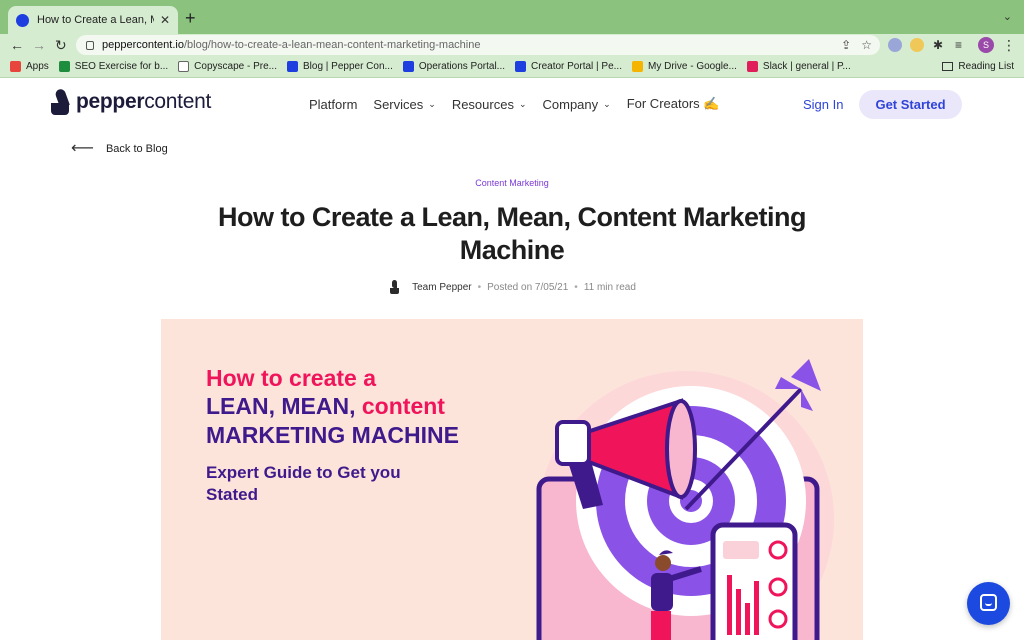 This screenshot has width=1024, height=640. What do you see at coordinates (190, 18) in the screenshot?
I see `new-tab-button: +` at bounding box center [190, 18].